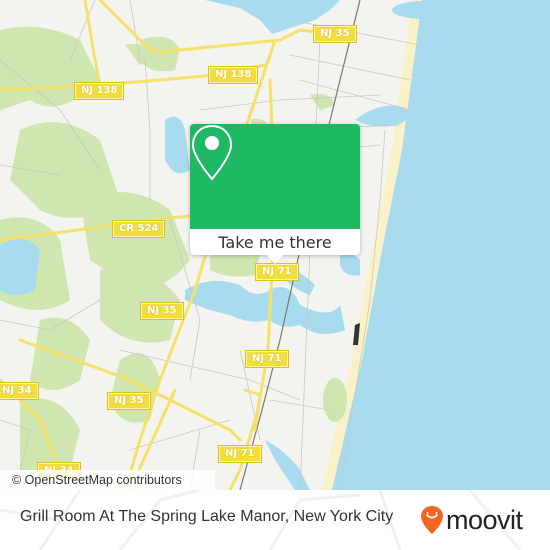 This screenshot has height=550, width=550. What do you see at coordinates (212, 152) in the screenshot?
I see `map-pin-icon` at bounding box center [212, 152].